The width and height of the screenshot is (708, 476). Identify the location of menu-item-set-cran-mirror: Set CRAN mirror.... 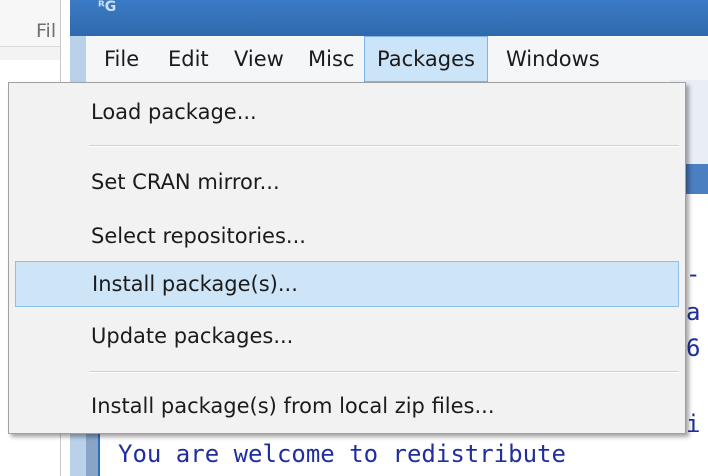
(347, 182).